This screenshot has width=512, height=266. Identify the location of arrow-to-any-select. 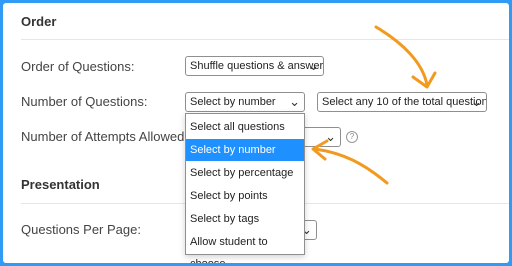
(401, 56).